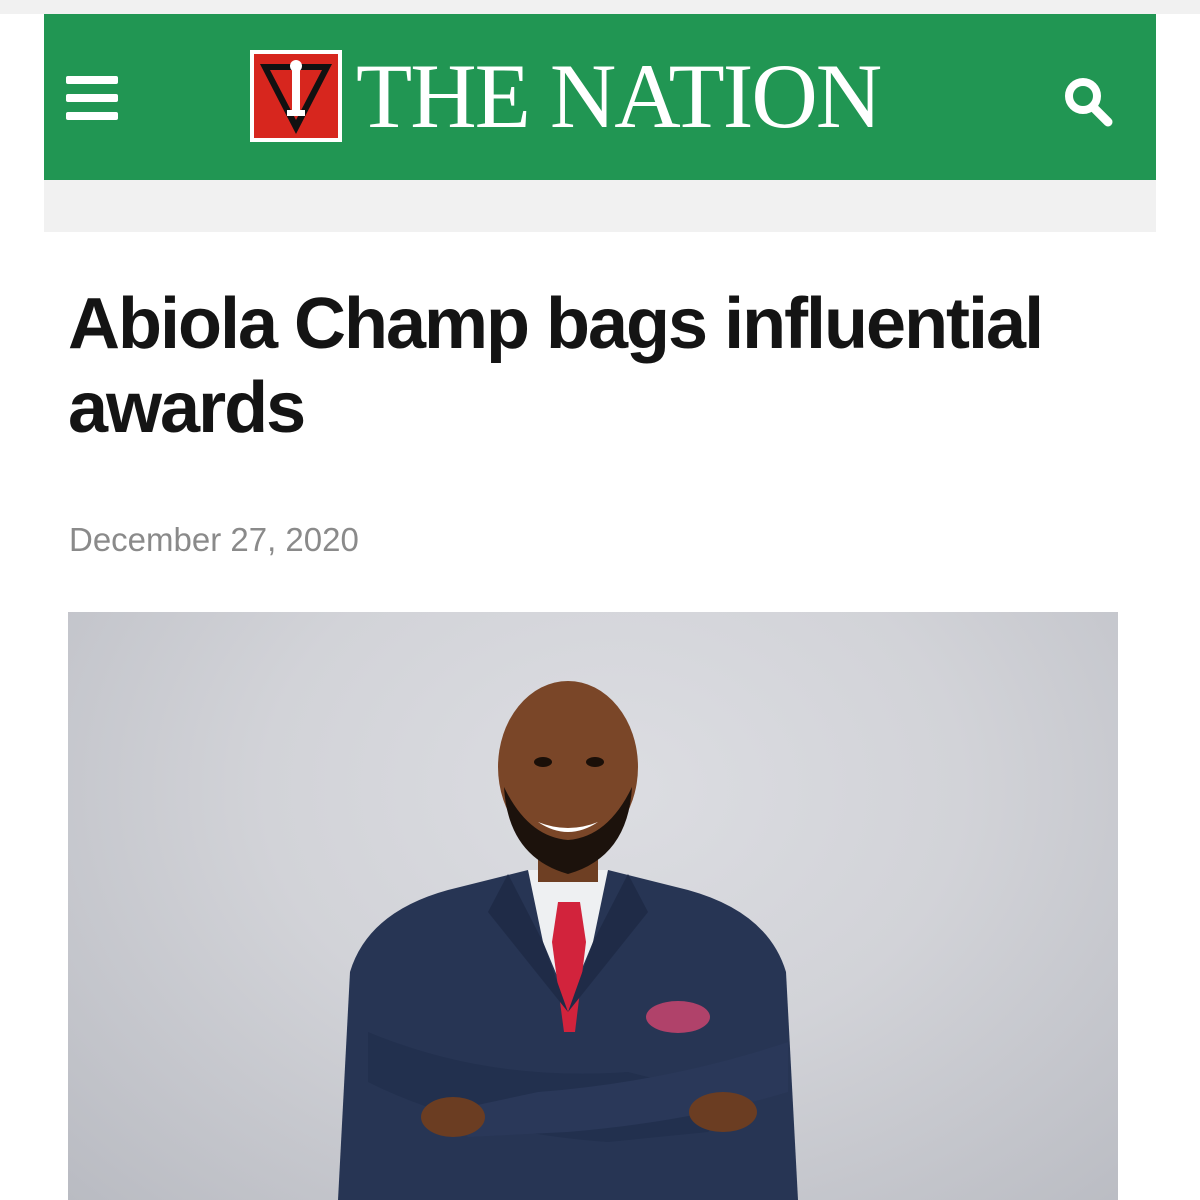 The width and height of the screenshot is (1200, 1200). I want to click on top-status-strip, so click(600, 7).